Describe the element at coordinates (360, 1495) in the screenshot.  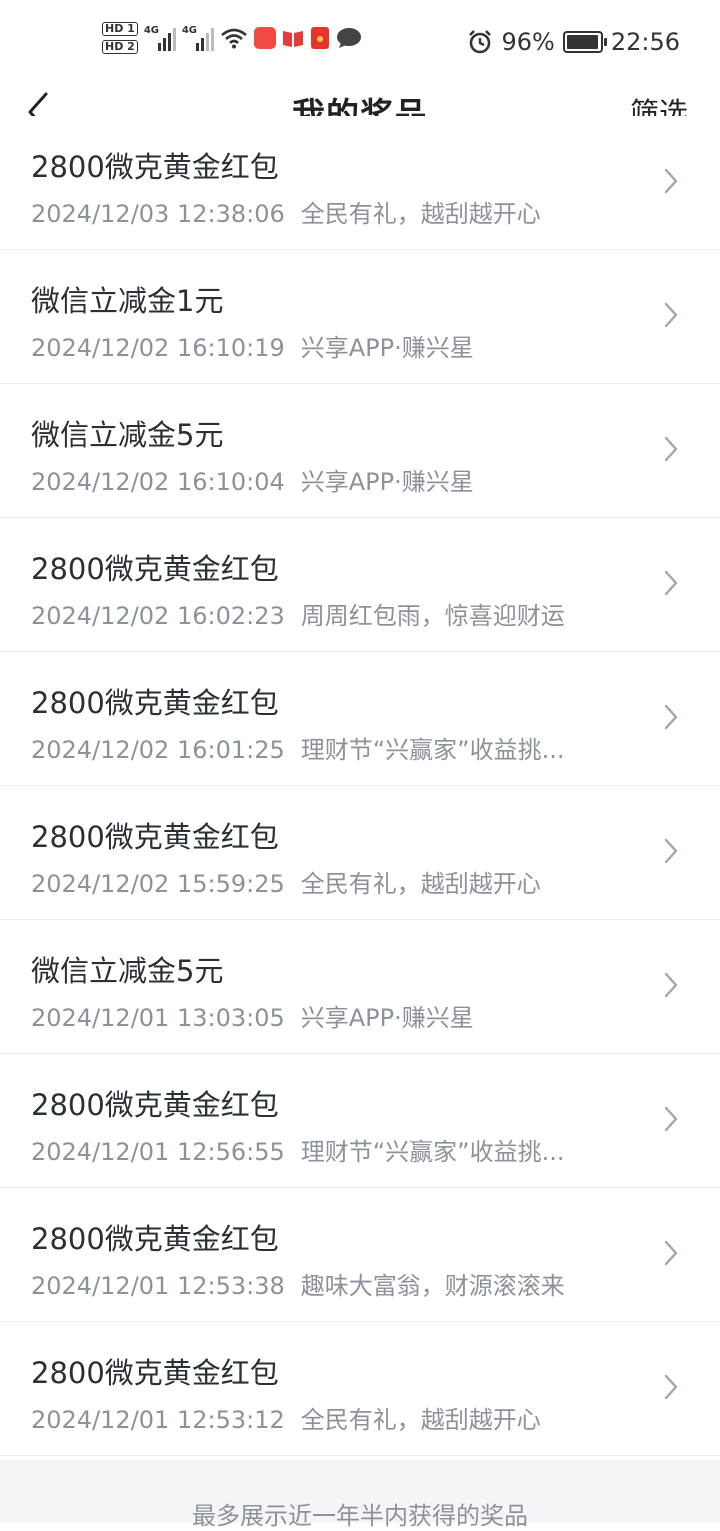
I see `list-footer: 最多展示近一年半内获得的奖品` at that location.